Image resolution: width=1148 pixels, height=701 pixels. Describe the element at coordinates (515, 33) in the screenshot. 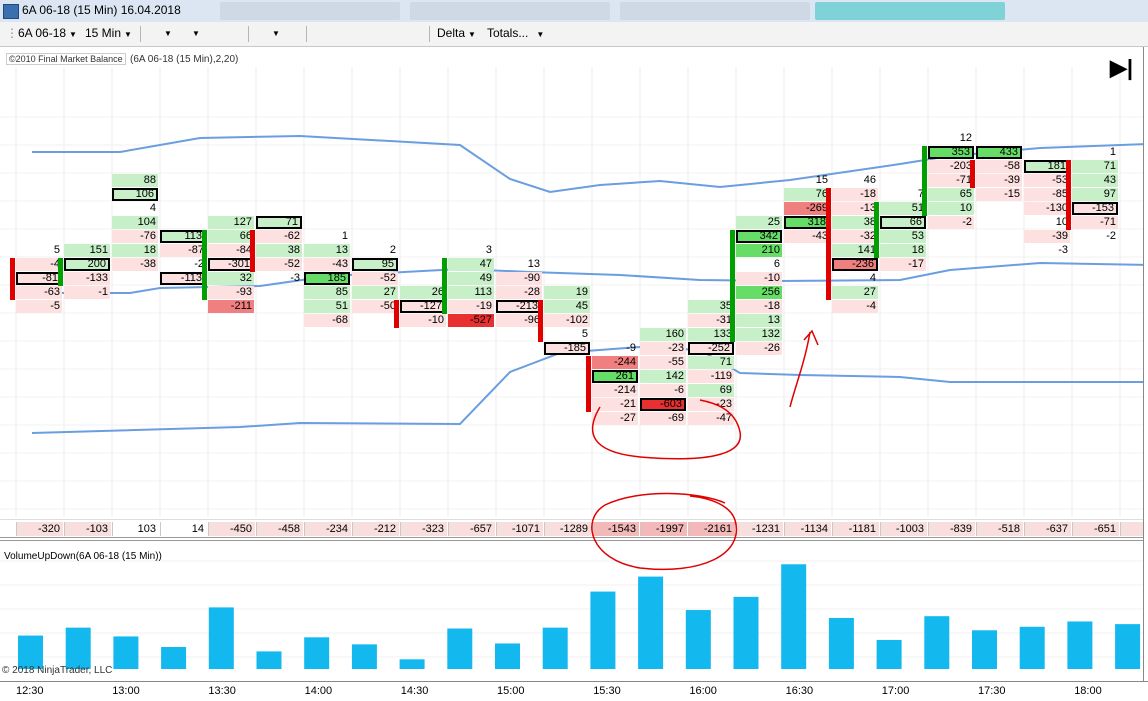

I see `totals-selector: Totals... ▼` at that location.